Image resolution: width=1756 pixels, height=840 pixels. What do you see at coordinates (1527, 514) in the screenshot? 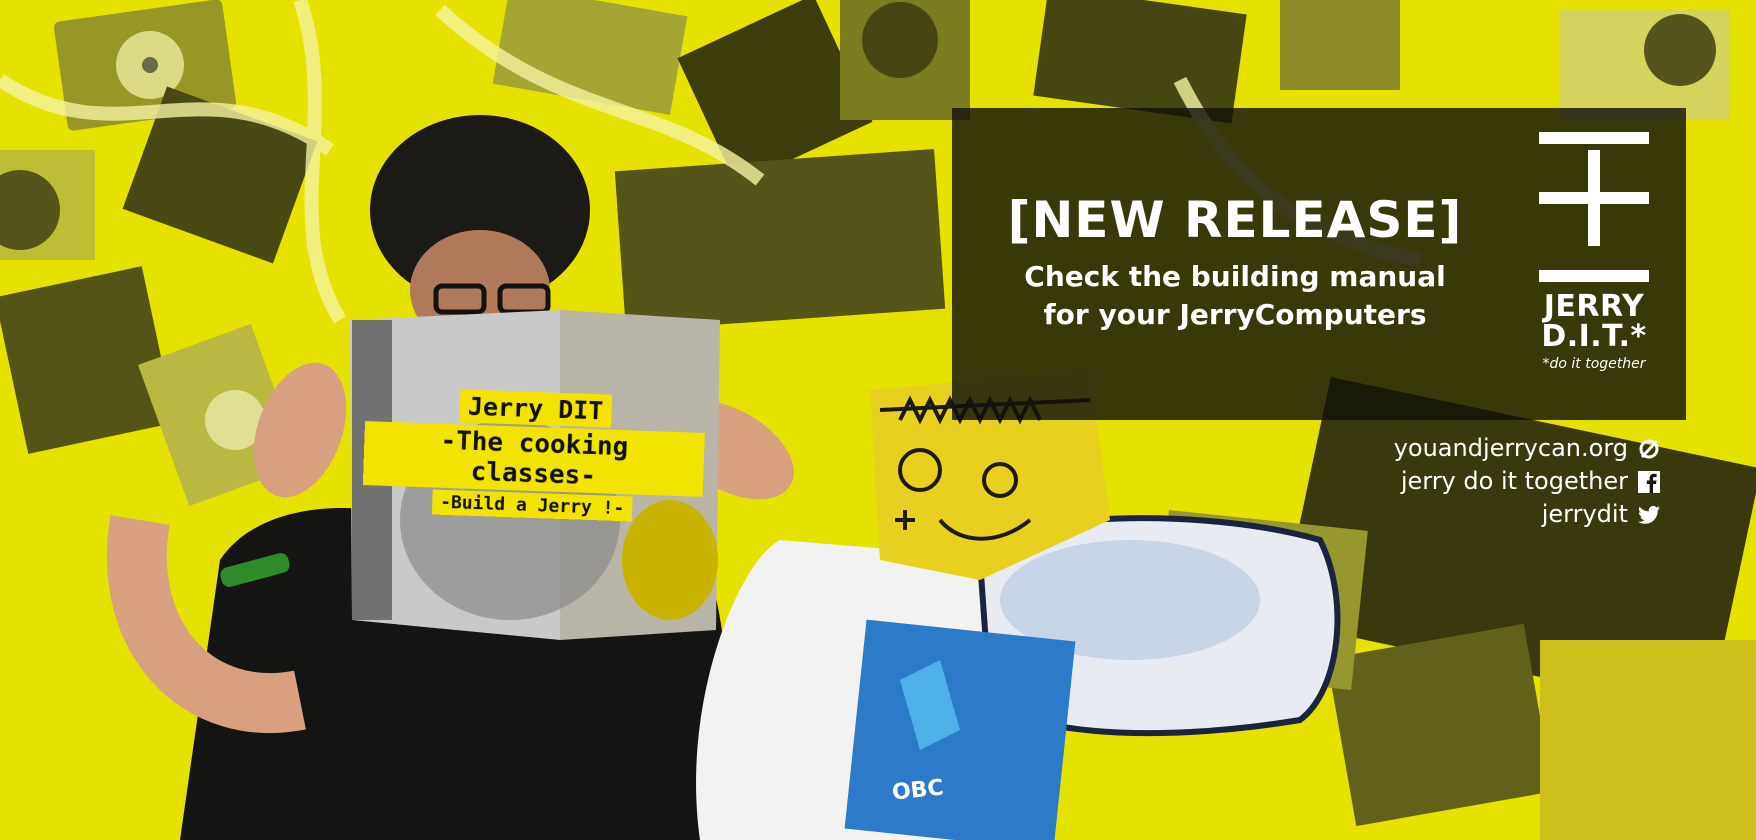
I see `link-twitter: jerrydit` at bounding box center [1527, 514].